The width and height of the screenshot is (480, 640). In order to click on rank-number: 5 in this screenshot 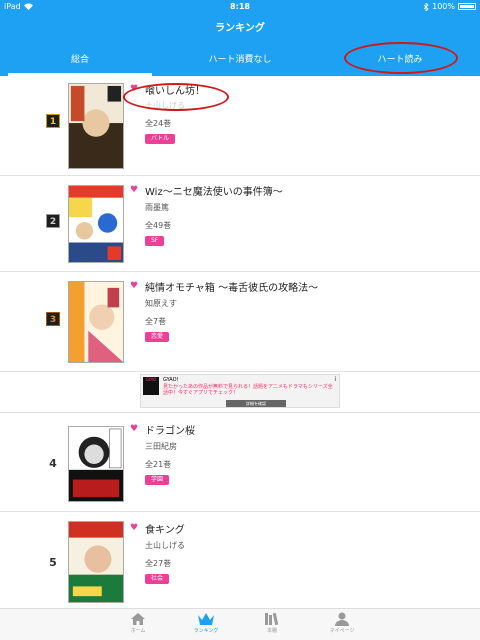, I will do `click(53, 562)`.